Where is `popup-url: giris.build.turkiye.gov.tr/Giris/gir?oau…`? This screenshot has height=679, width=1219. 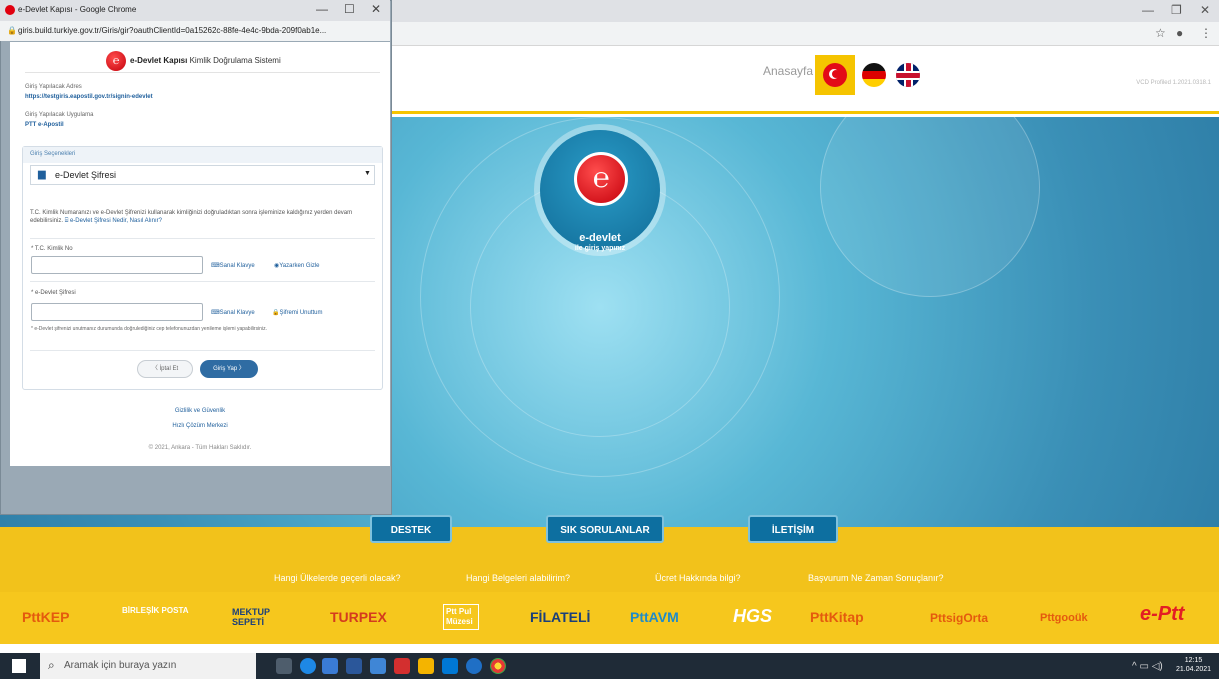
popup-url: giris.build.turkiye.gov.tr/Giris/gir?oau… is located at coordinates (172, 30).